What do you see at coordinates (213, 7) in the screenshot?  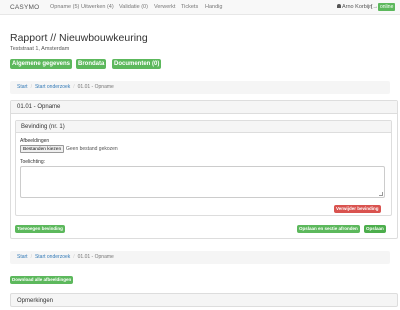 I see `nav-item-handig: Handig` at bounding box center [213, 7].